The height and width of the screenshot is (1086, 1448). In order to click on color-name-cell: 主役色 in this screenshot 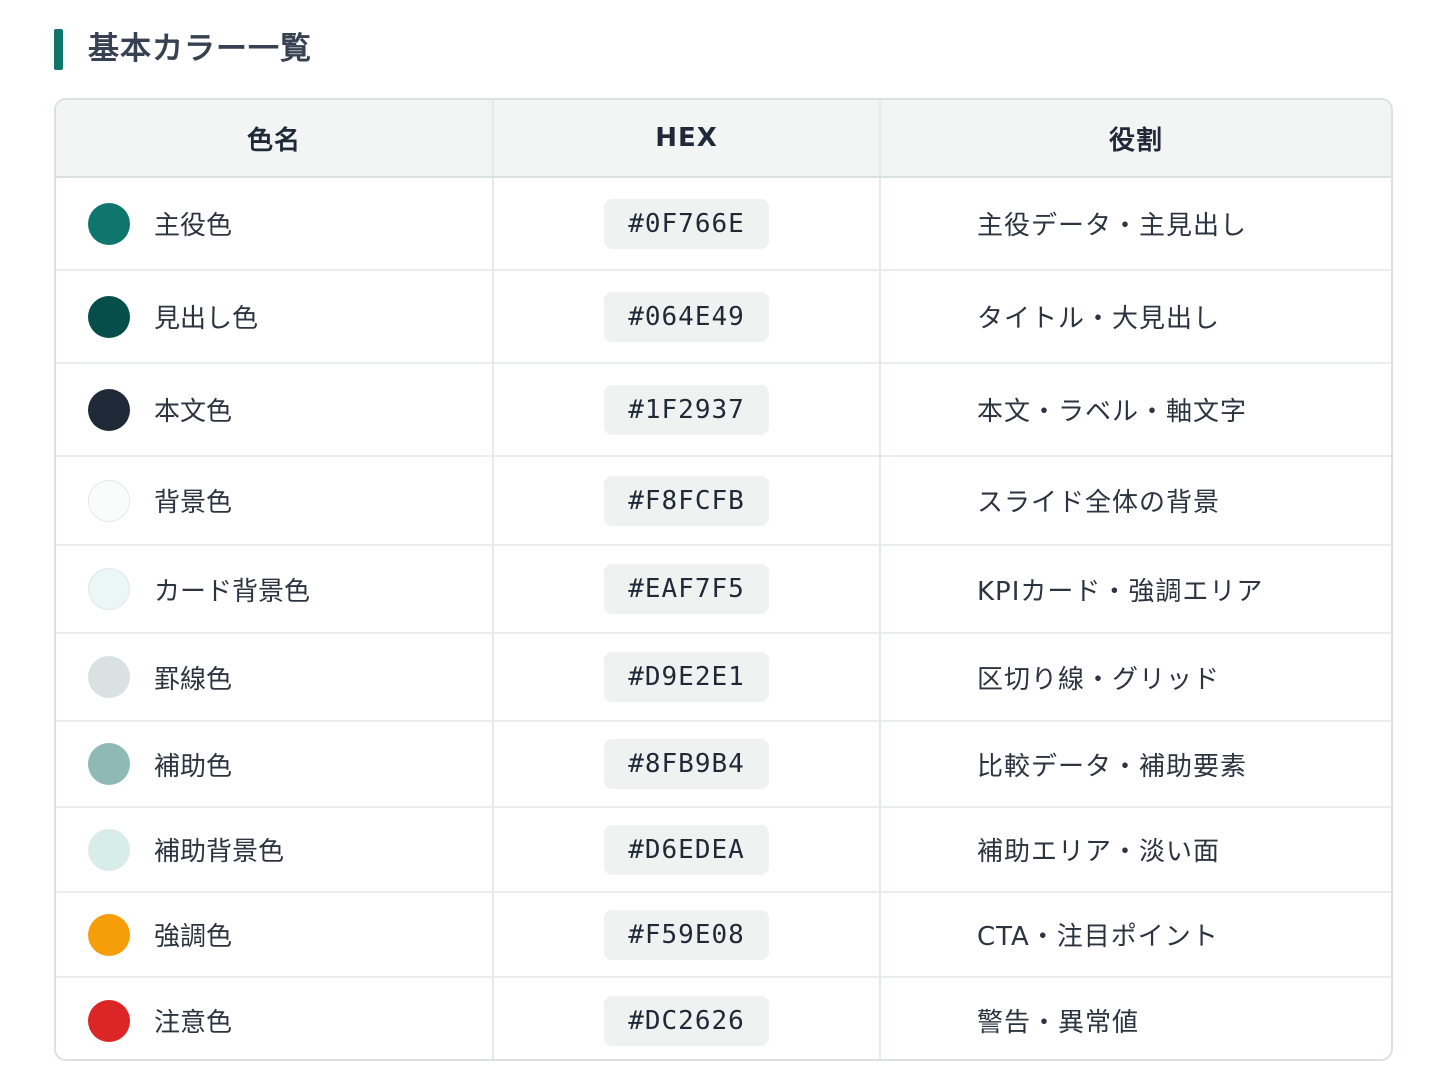, I will do `click(274, 223)`.